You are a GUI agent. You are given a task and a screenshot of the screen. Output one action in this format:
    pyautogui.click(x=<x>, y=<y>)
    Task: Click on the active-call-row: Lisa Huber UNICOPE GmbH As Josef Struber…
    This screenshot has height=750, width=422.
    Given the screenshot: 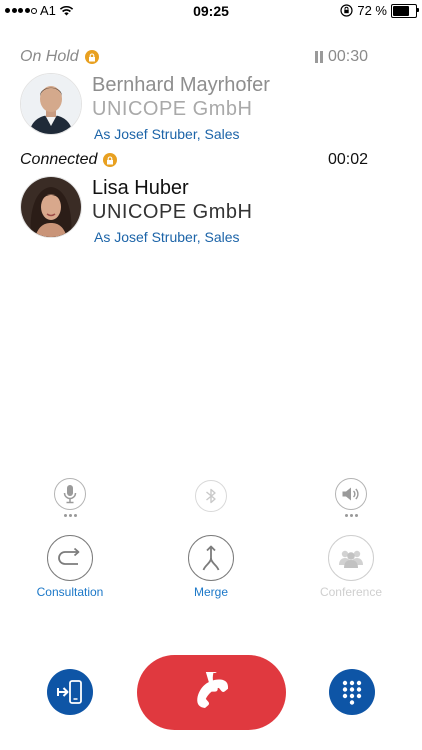 What is the action you would take?
    pyautogui.click(x=136, y=210)
    